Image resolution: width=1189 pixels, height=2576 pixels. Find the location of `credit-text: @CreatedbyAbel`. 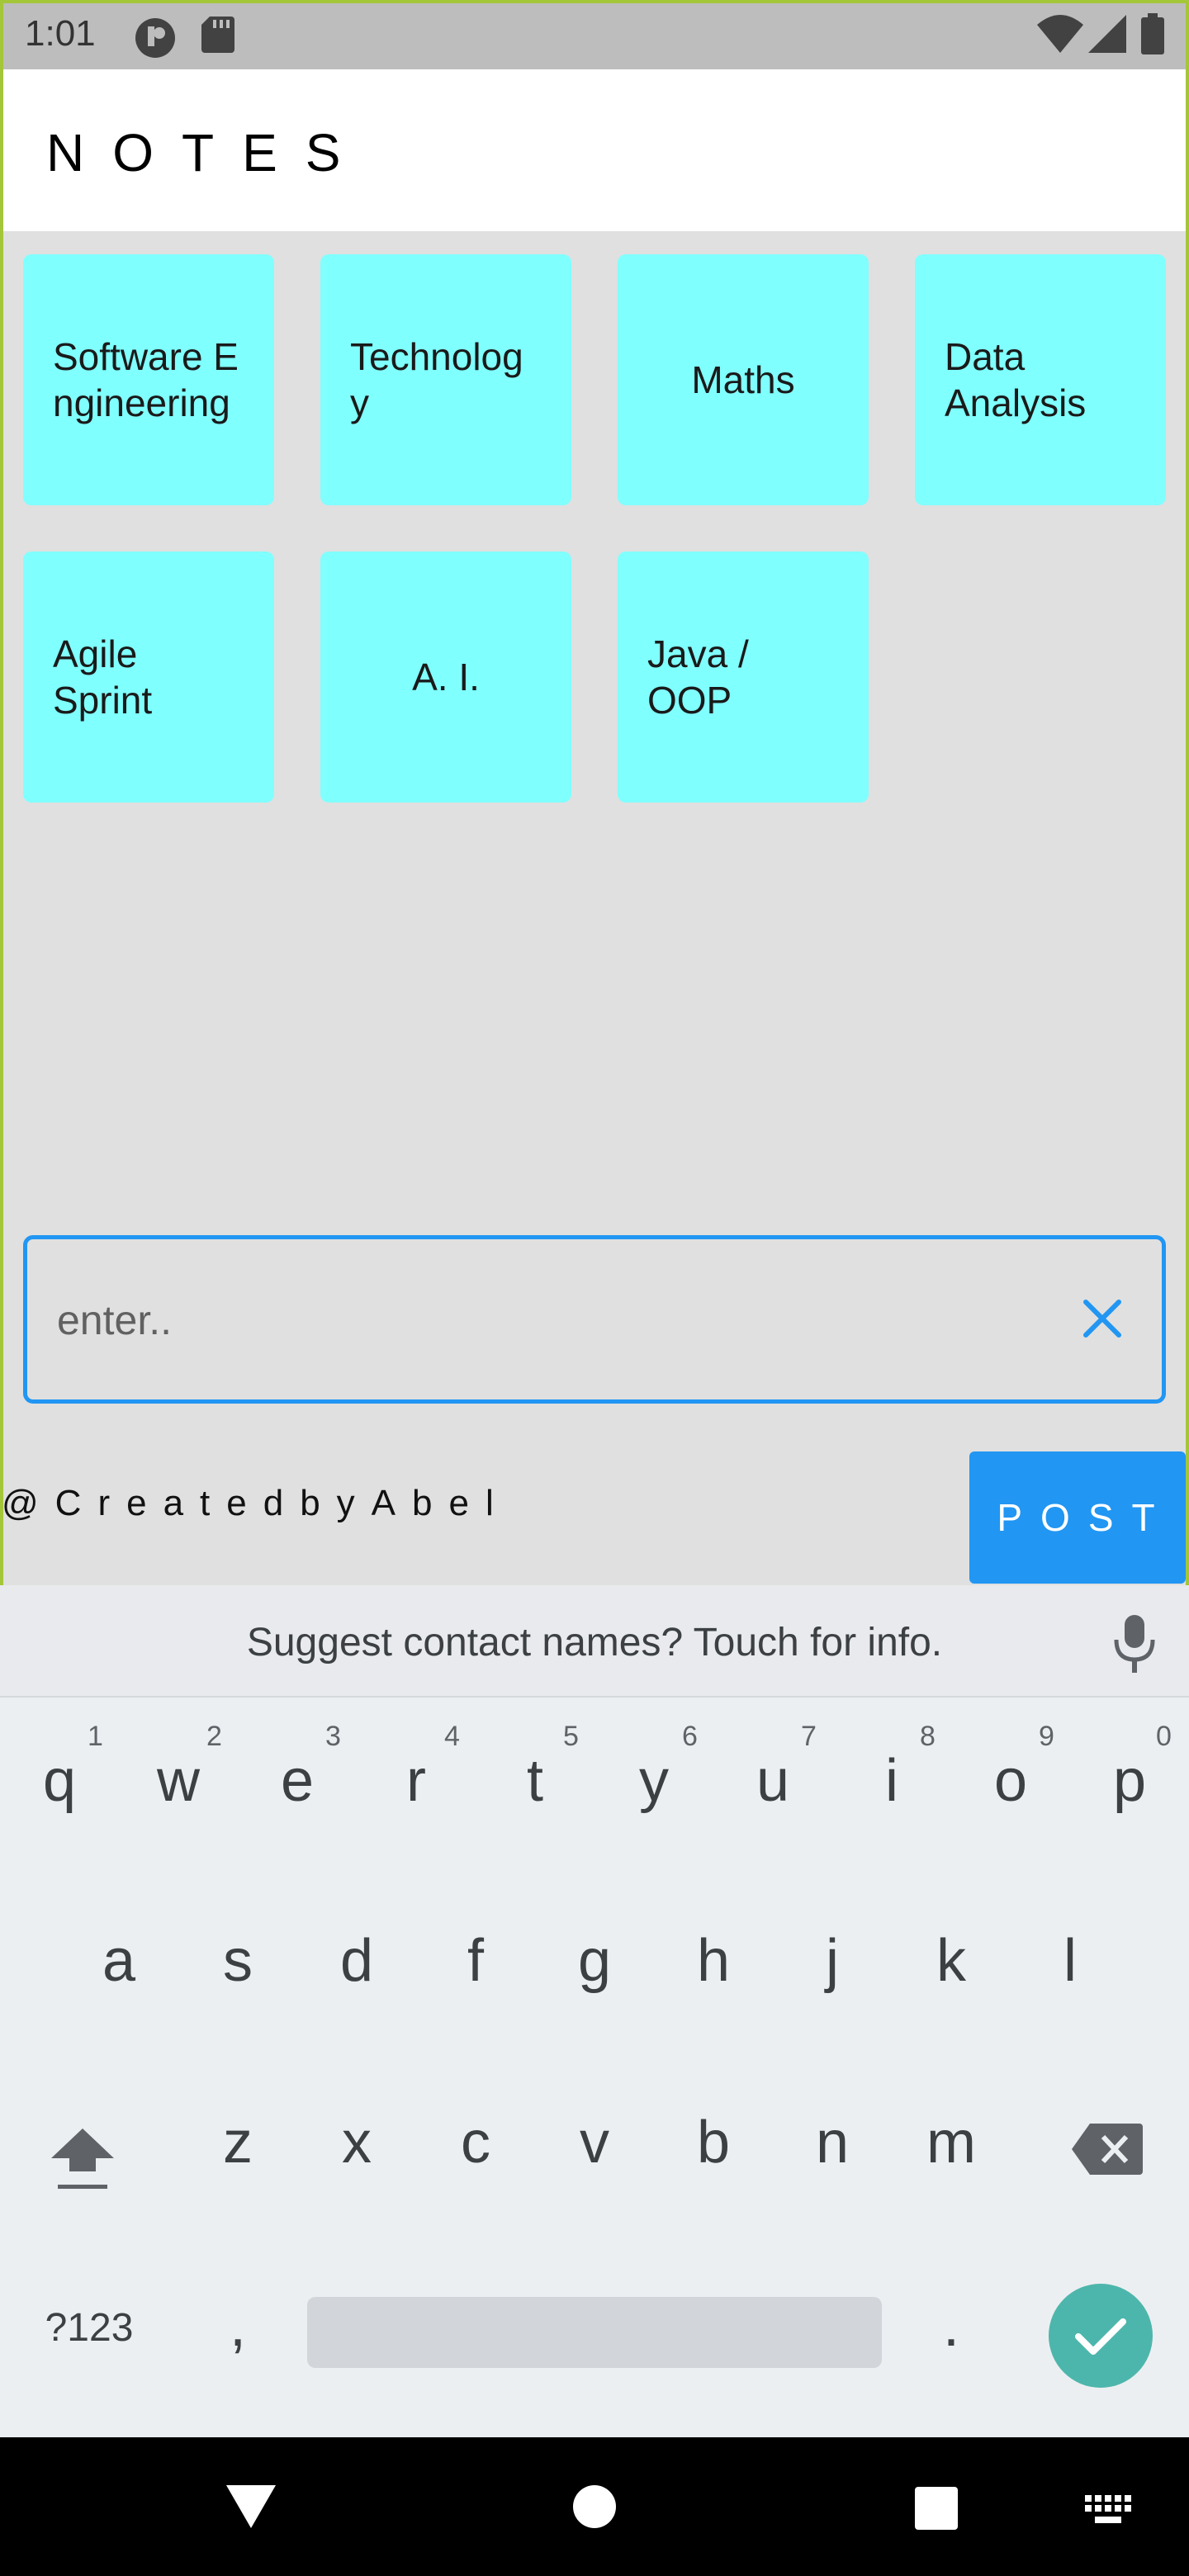

credit-text: @CreatedbyAbel is located at coordinates (256, 1503).